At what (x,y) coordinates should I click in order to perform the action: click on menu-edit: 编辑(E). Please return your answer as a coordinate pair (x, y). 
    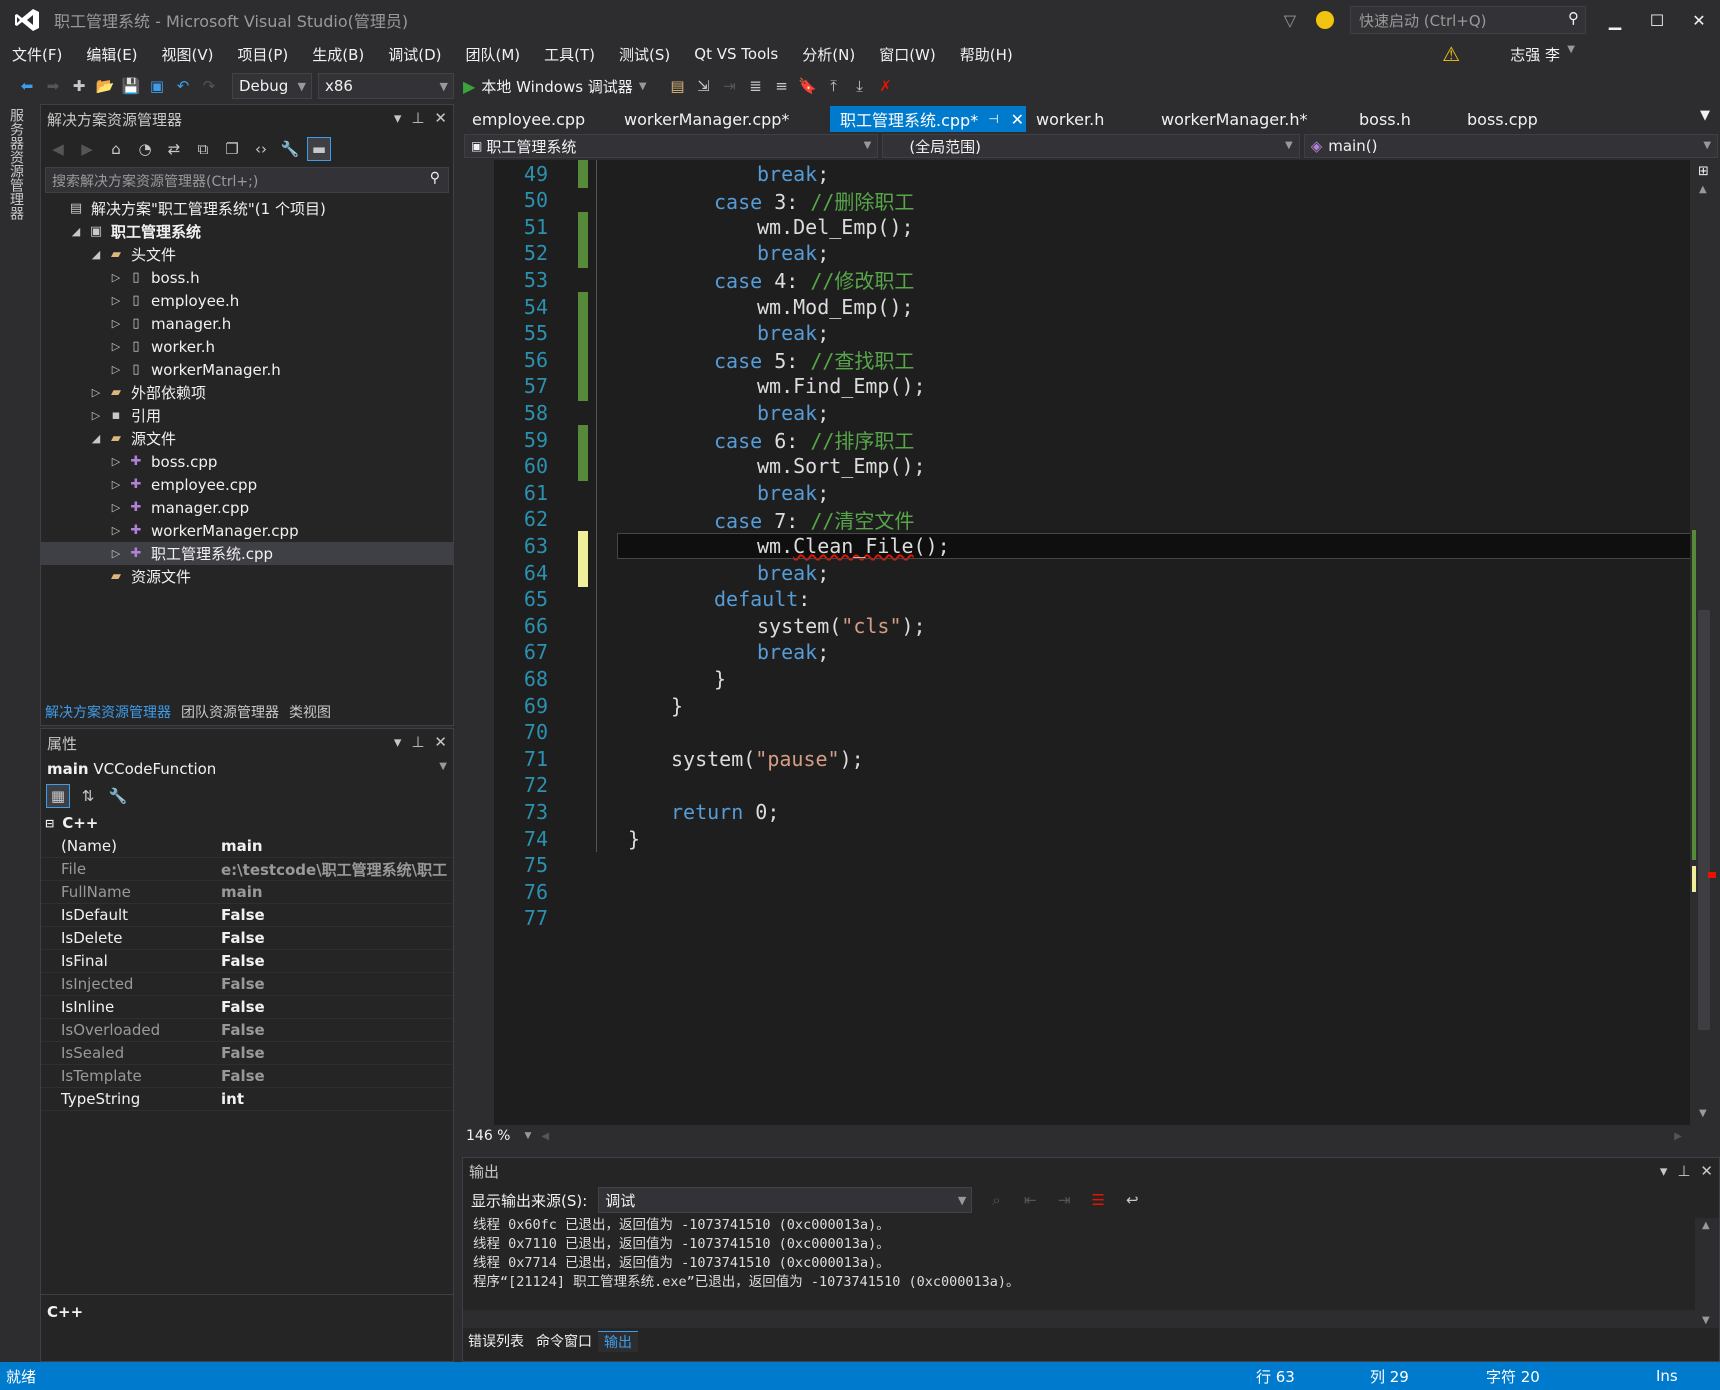
    Looking at the image, I should click on (111, 54).